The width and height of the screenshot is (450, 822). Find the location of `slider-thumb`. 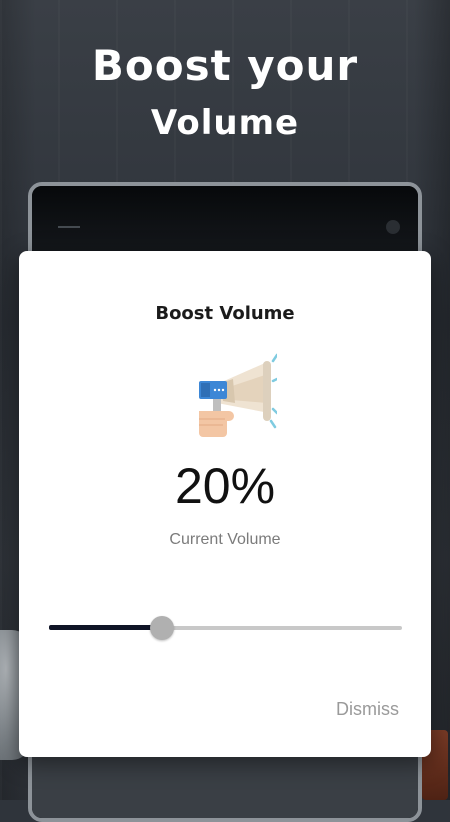

slider-thumb is located at coordinates (162, 628).